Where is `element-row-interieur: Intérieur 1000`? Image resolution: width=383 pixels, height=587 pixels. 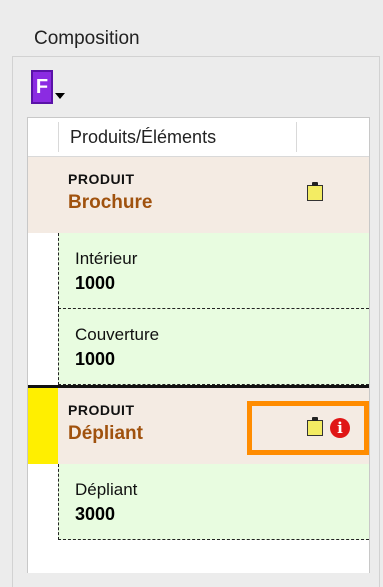 element-row-interieur: Intérieur 1000 is located at coordinates (213, 271).